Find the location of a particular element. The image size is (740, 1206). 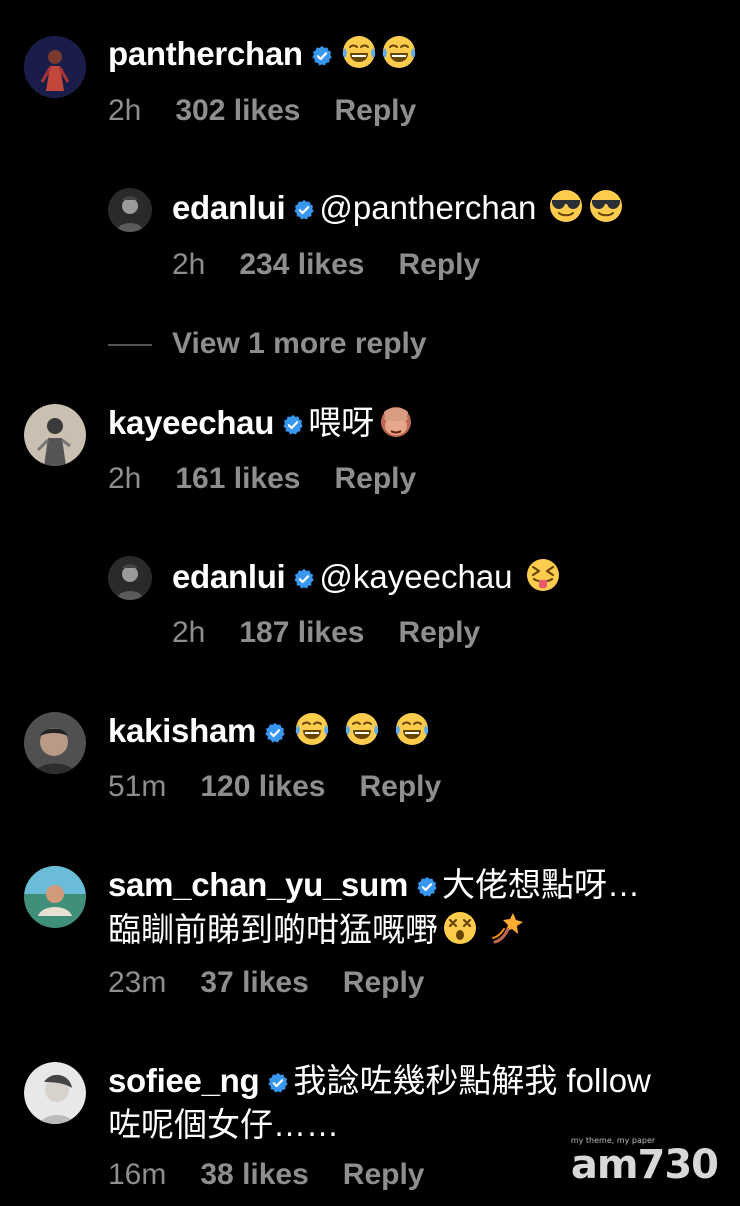

username: kayeechau is located at coordinates (191, 422).